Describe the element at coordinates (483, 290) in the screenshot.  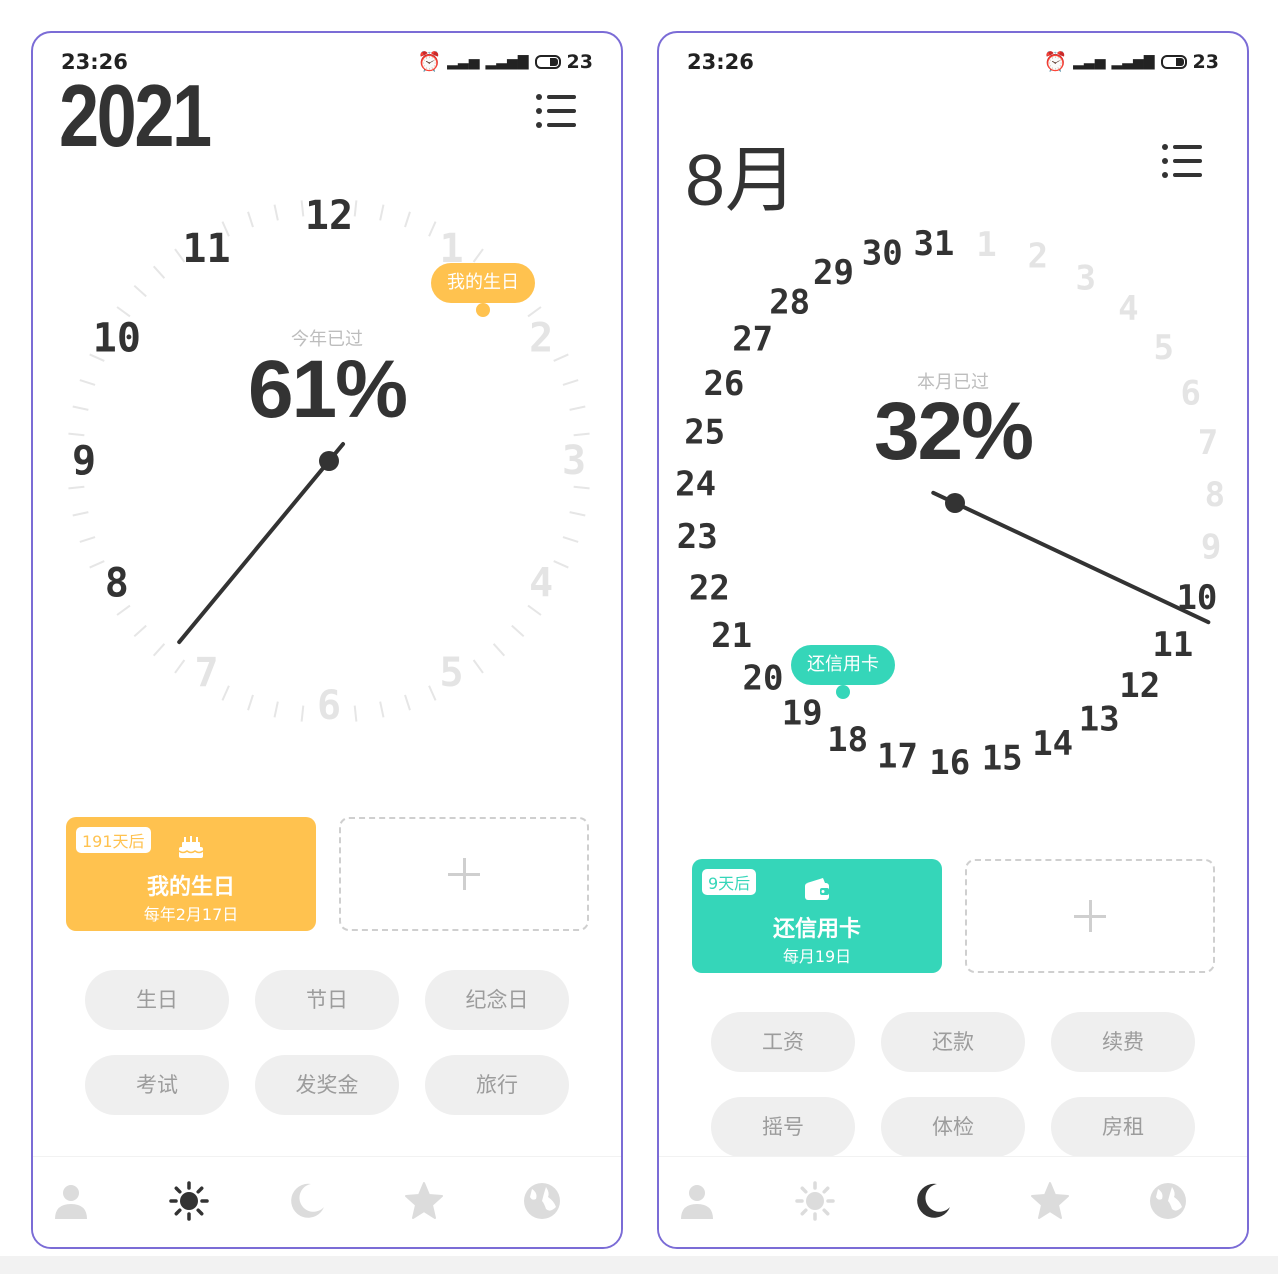
I see `event-marker-birthday: 我的生日` at that location.